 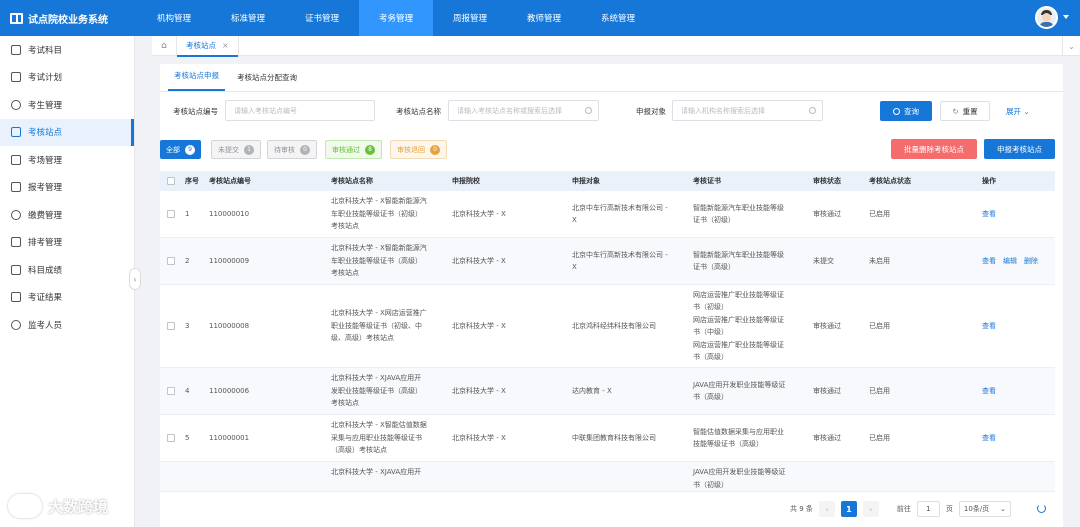 I want to click on row-target: 达内教育 - X, so click(x=592, y=390).